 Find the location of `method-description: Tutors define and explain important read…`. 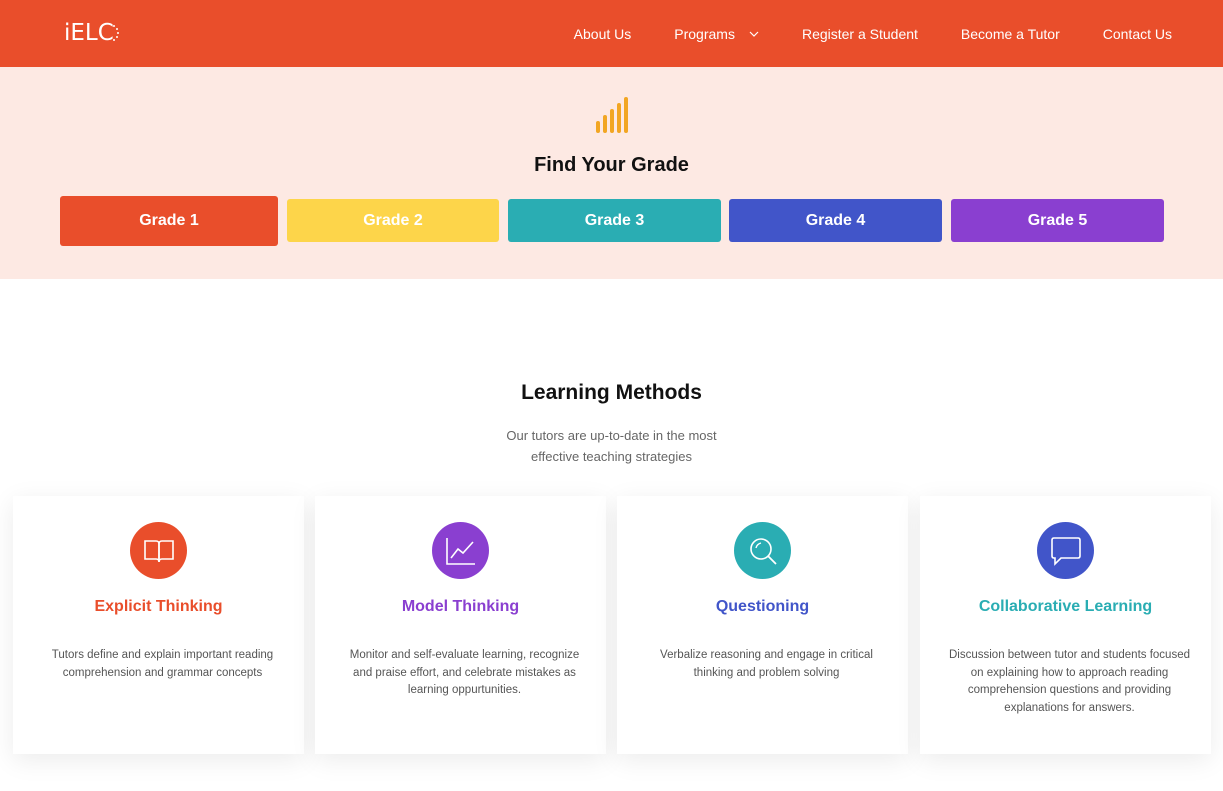

method-description: Tutors define and explain important read… is located at coordinates (162, 664).